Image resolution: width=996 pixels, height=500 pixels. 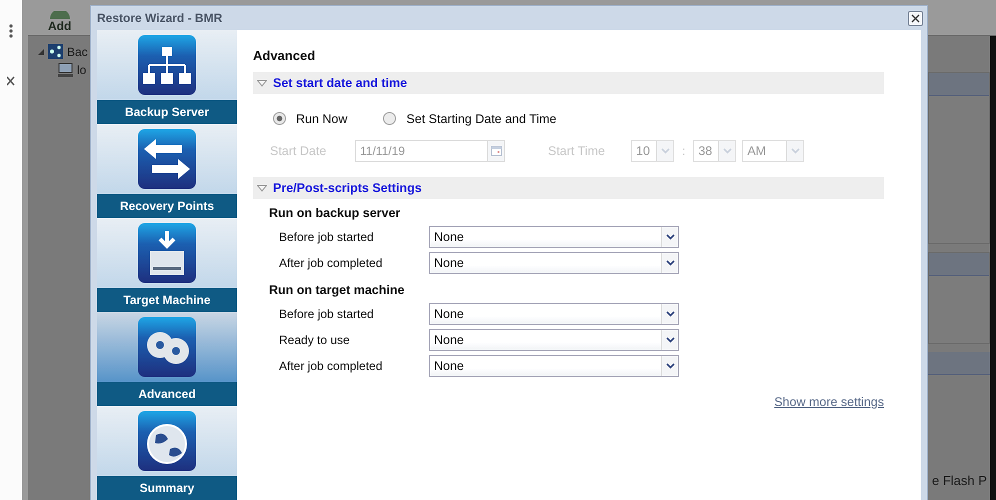 What do you see at coordinates (167, 441) in the screenshot?
I see `globe-icon` at bounding box center [167, 441].